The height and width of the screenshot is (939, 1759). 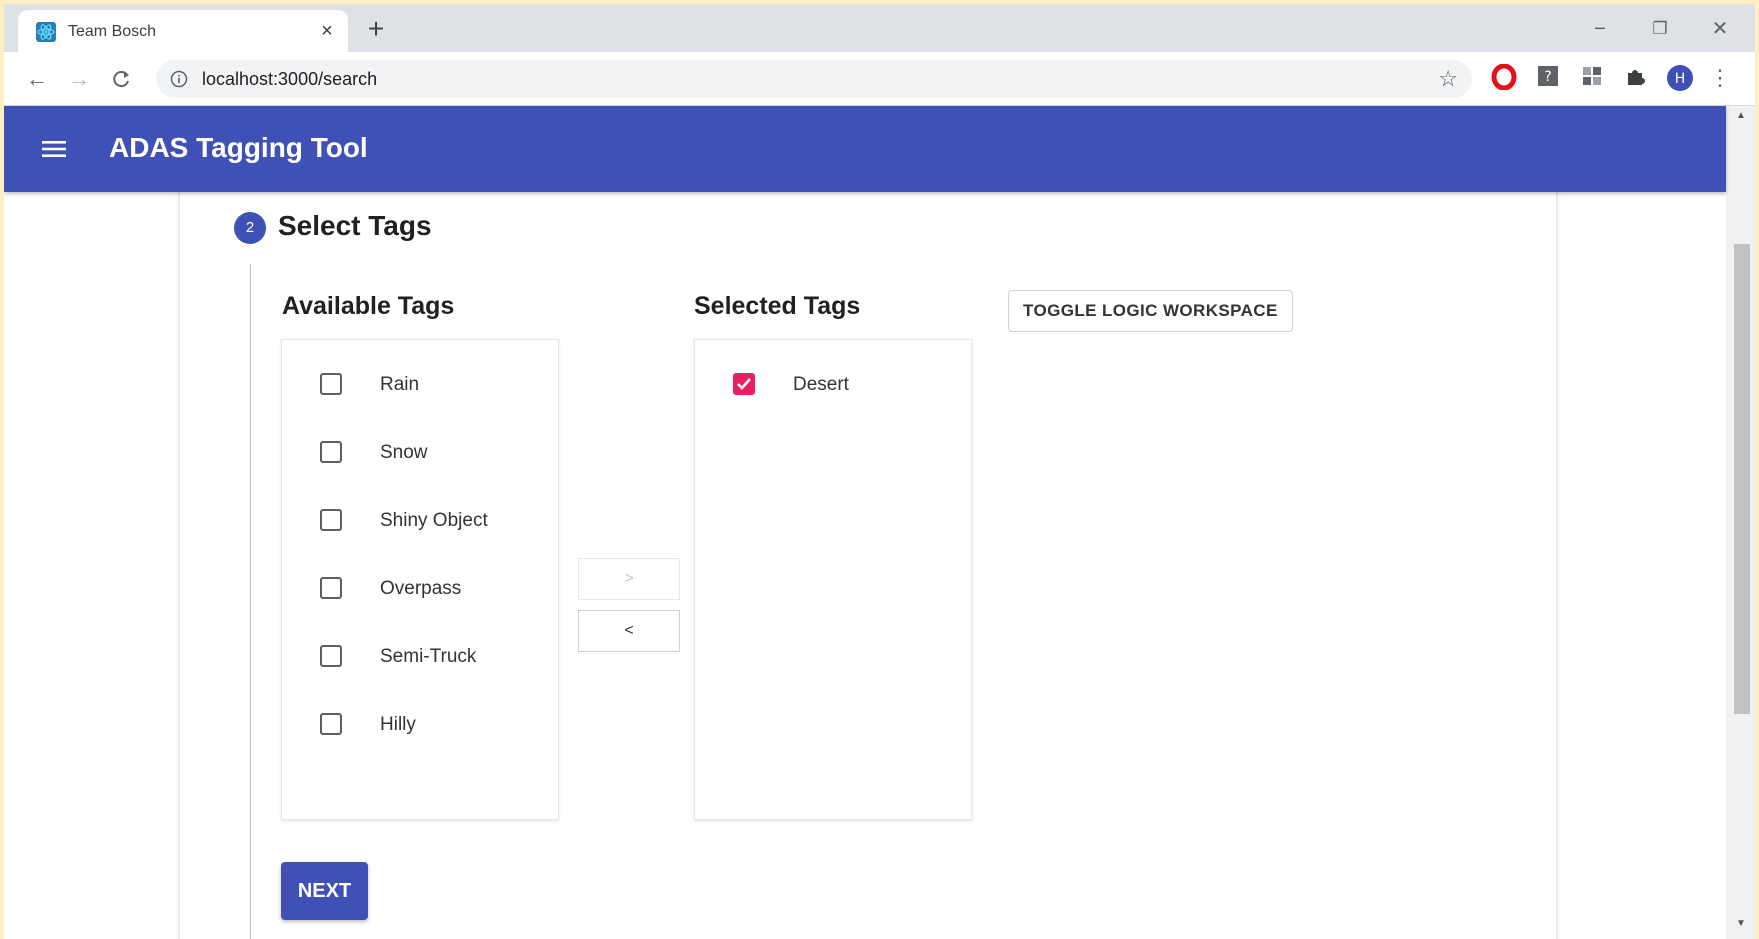 What do you see at coordinates (398, 724) in the screenshot?
I see `tag-label: Hilly` at bounding box center [398, 724].